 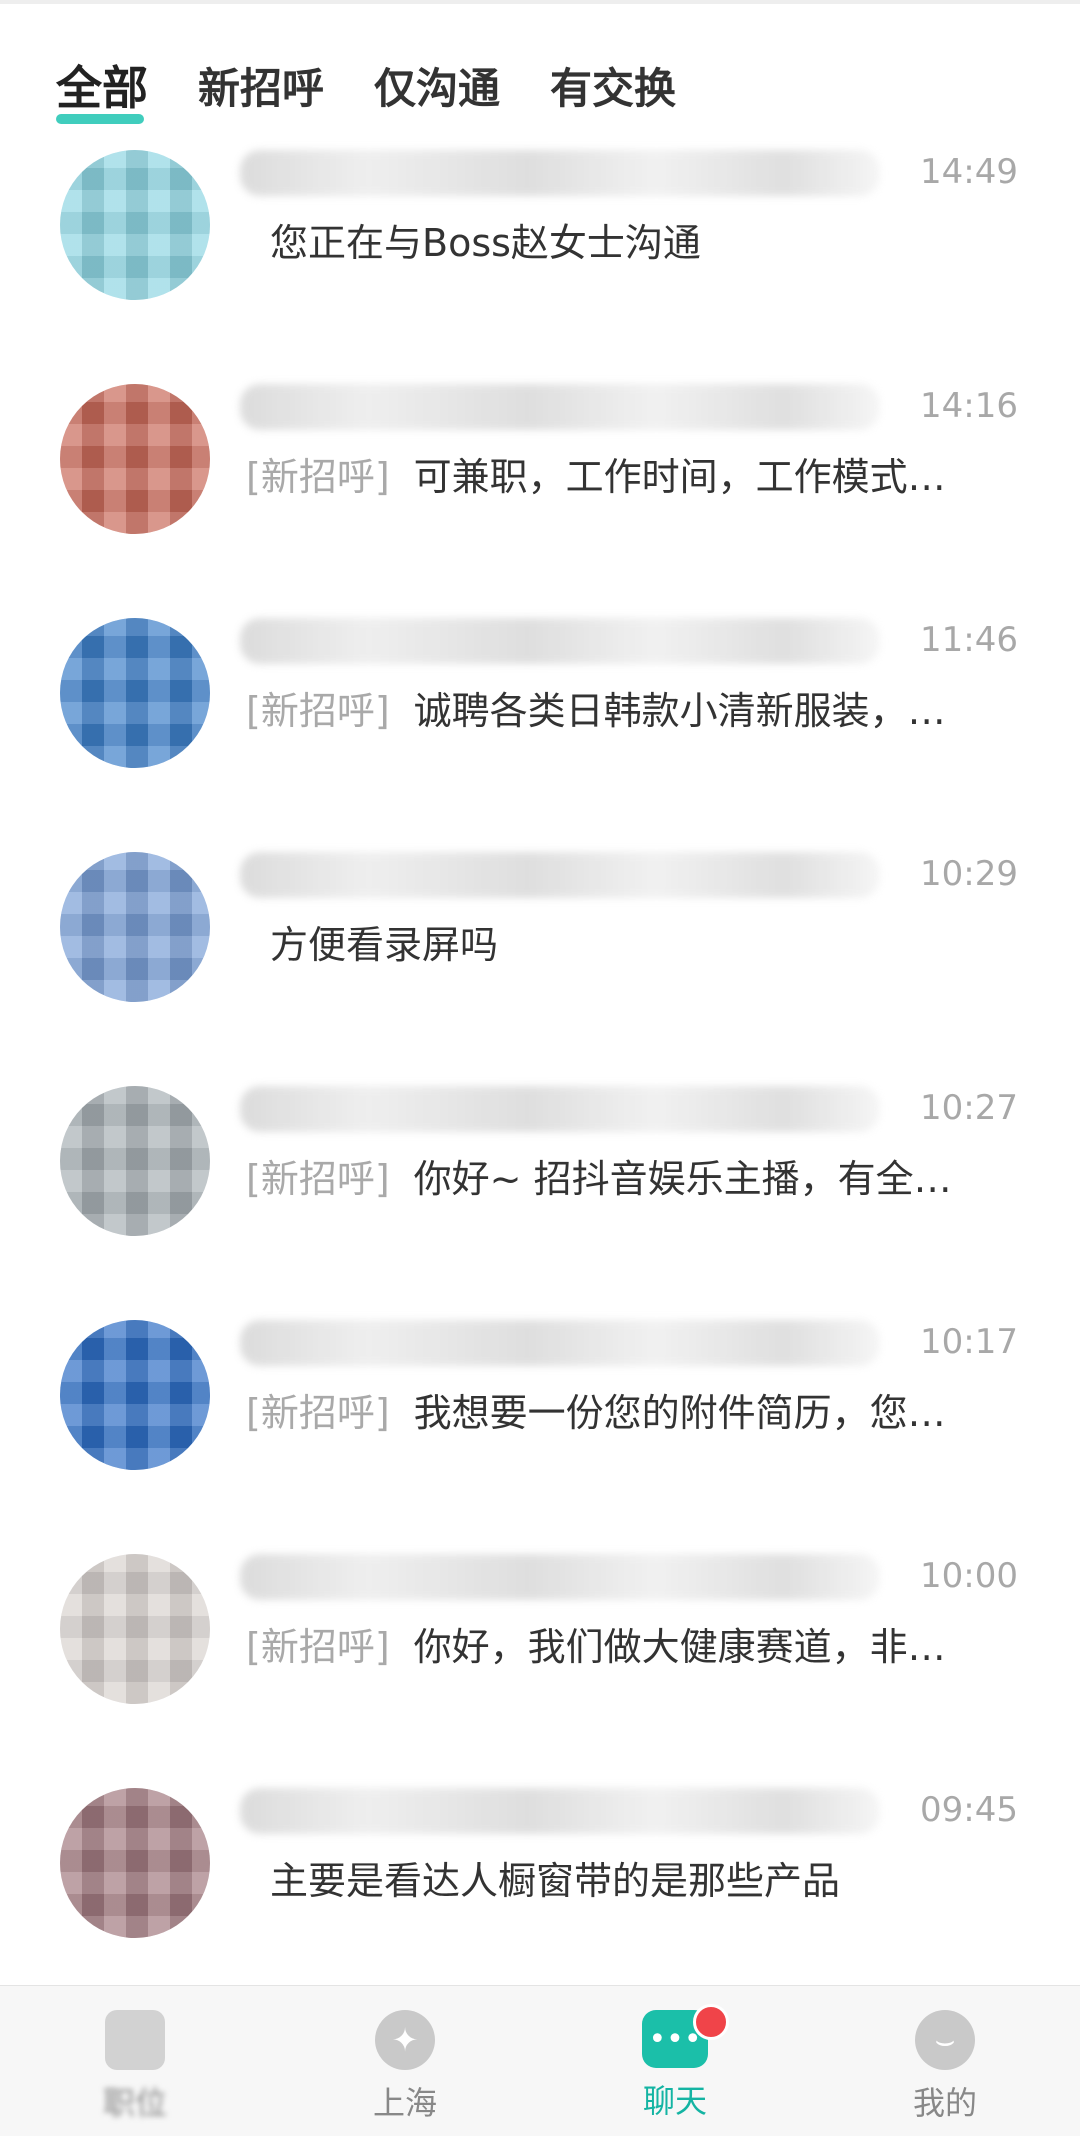 I want to click on tab-exchanged: 有交换, so click(x=613, y=85).